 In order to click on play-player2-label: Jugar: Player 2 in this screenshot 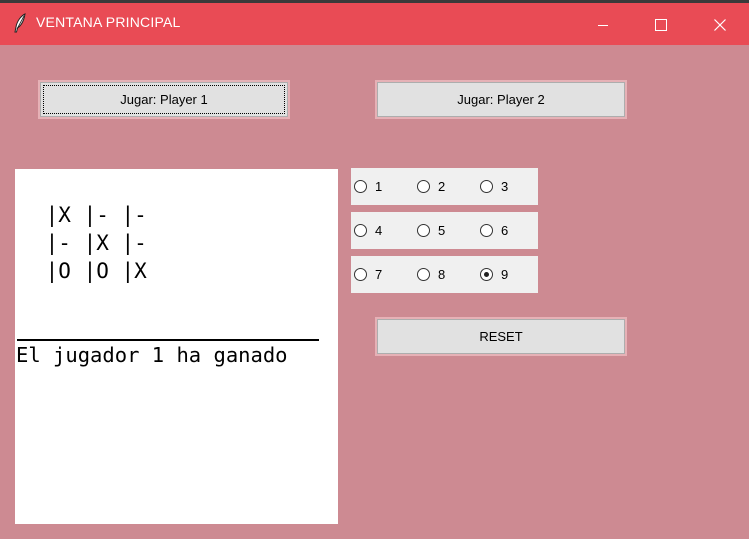, I will do `click(501, 99)`.